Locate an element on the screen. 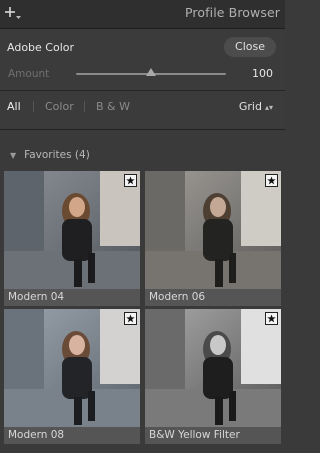 This screenshot has width=320, height=453. profile-name: Adobe Color is located at coordinates (41, 47).